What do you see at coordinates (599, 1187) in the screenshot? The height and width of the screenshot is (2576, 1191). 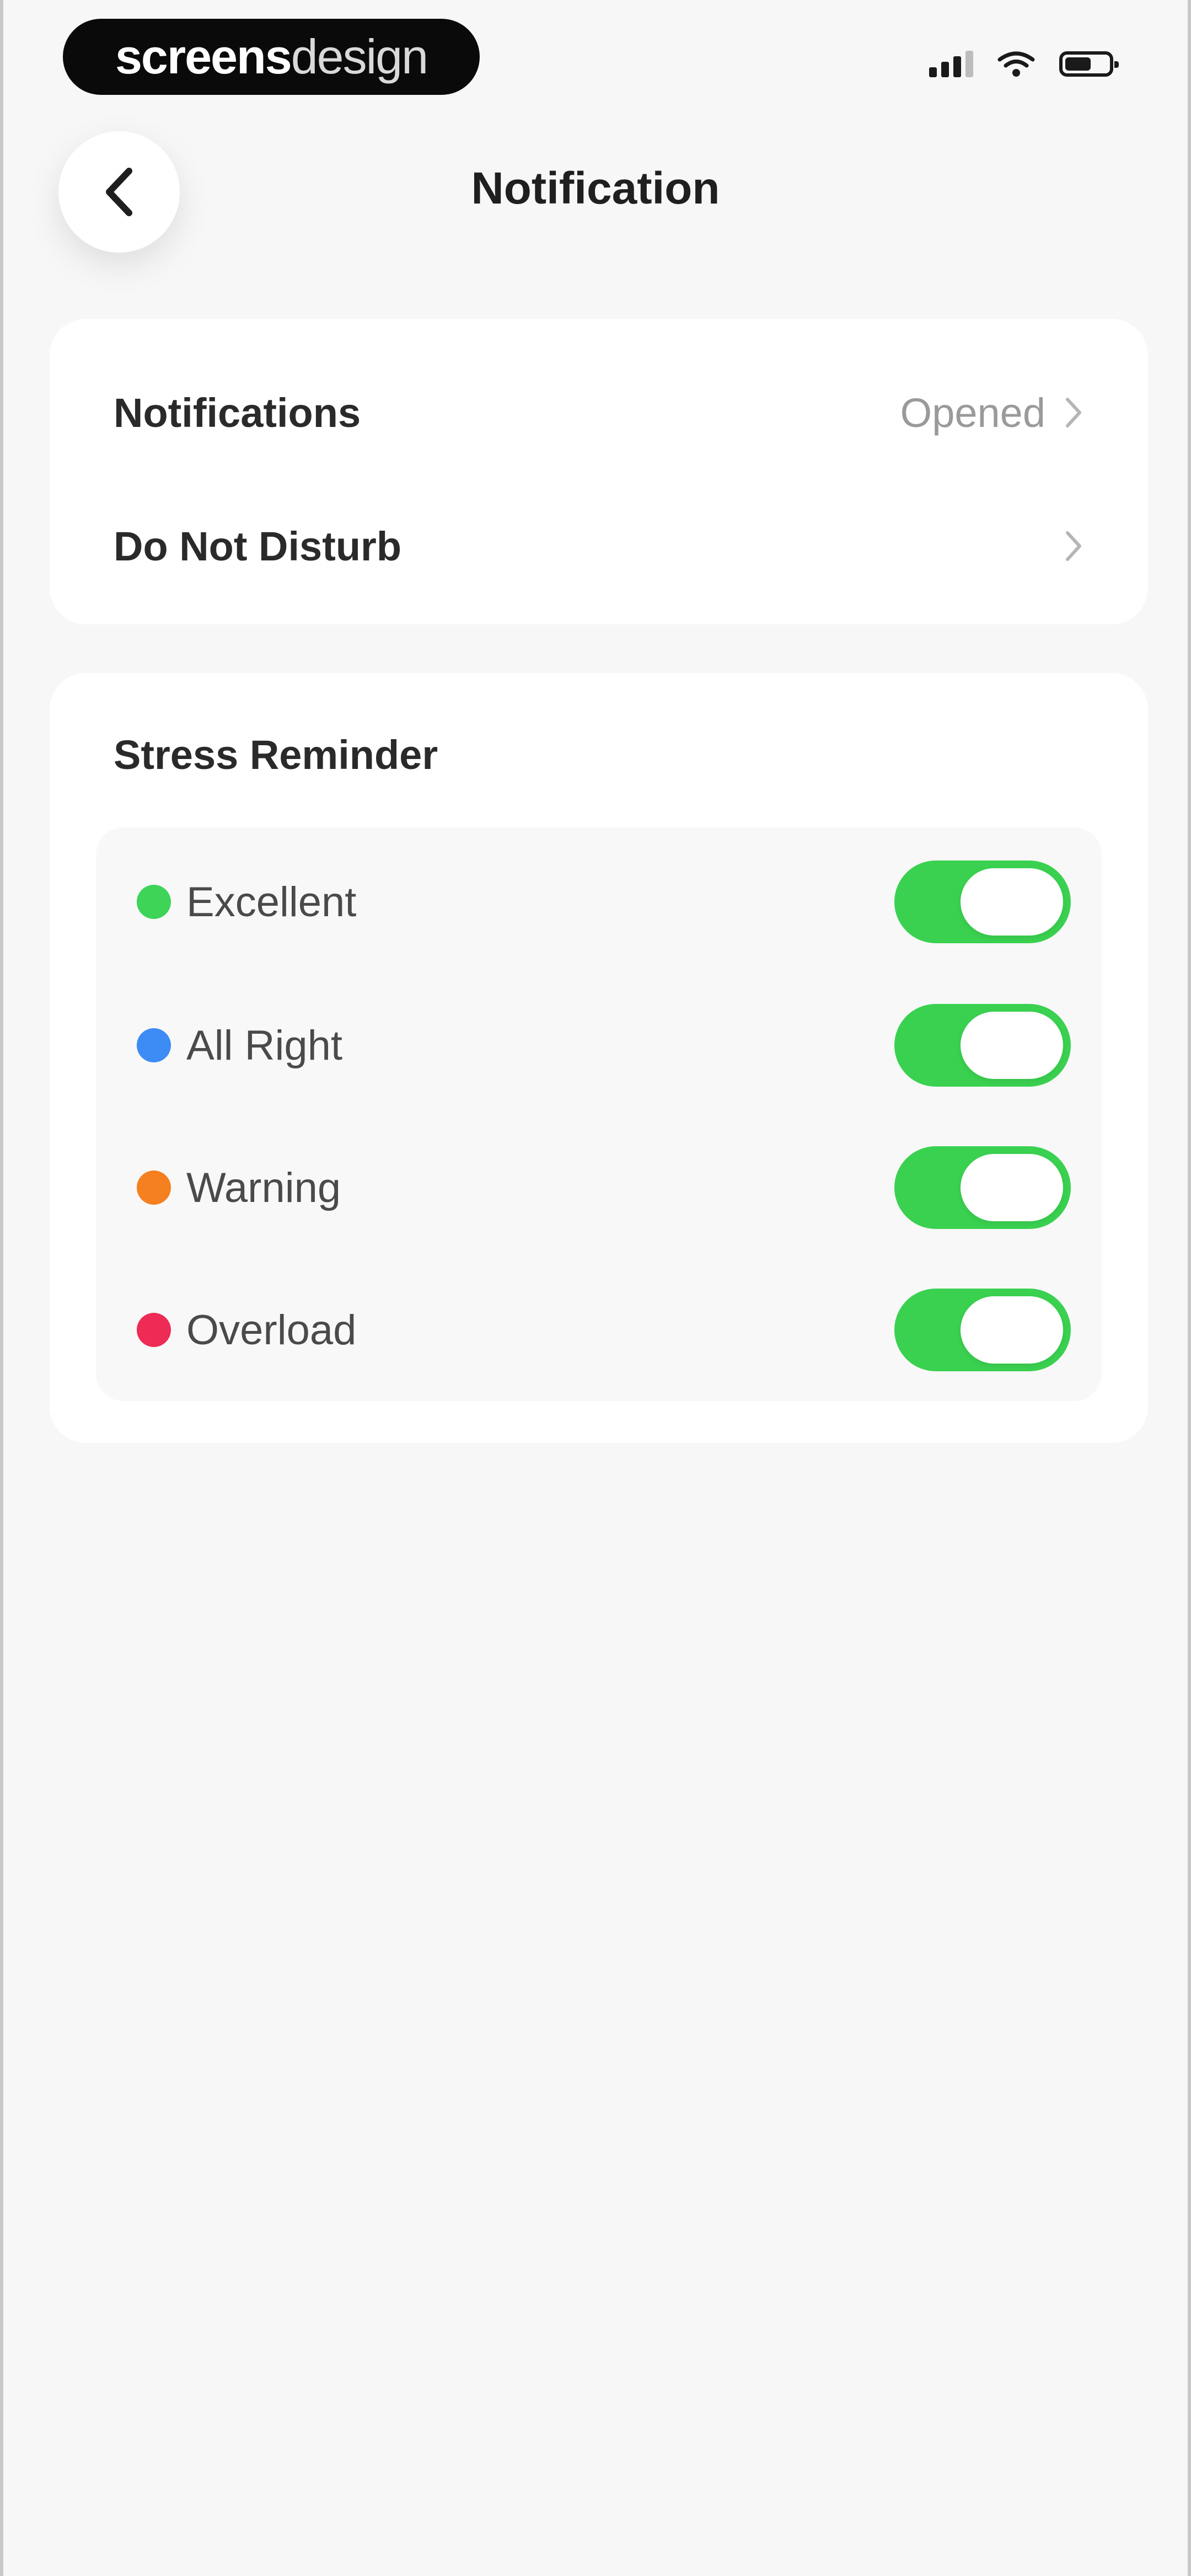 I see `stress-level-warning-row: Warning` at bounding box center [599, 1187].